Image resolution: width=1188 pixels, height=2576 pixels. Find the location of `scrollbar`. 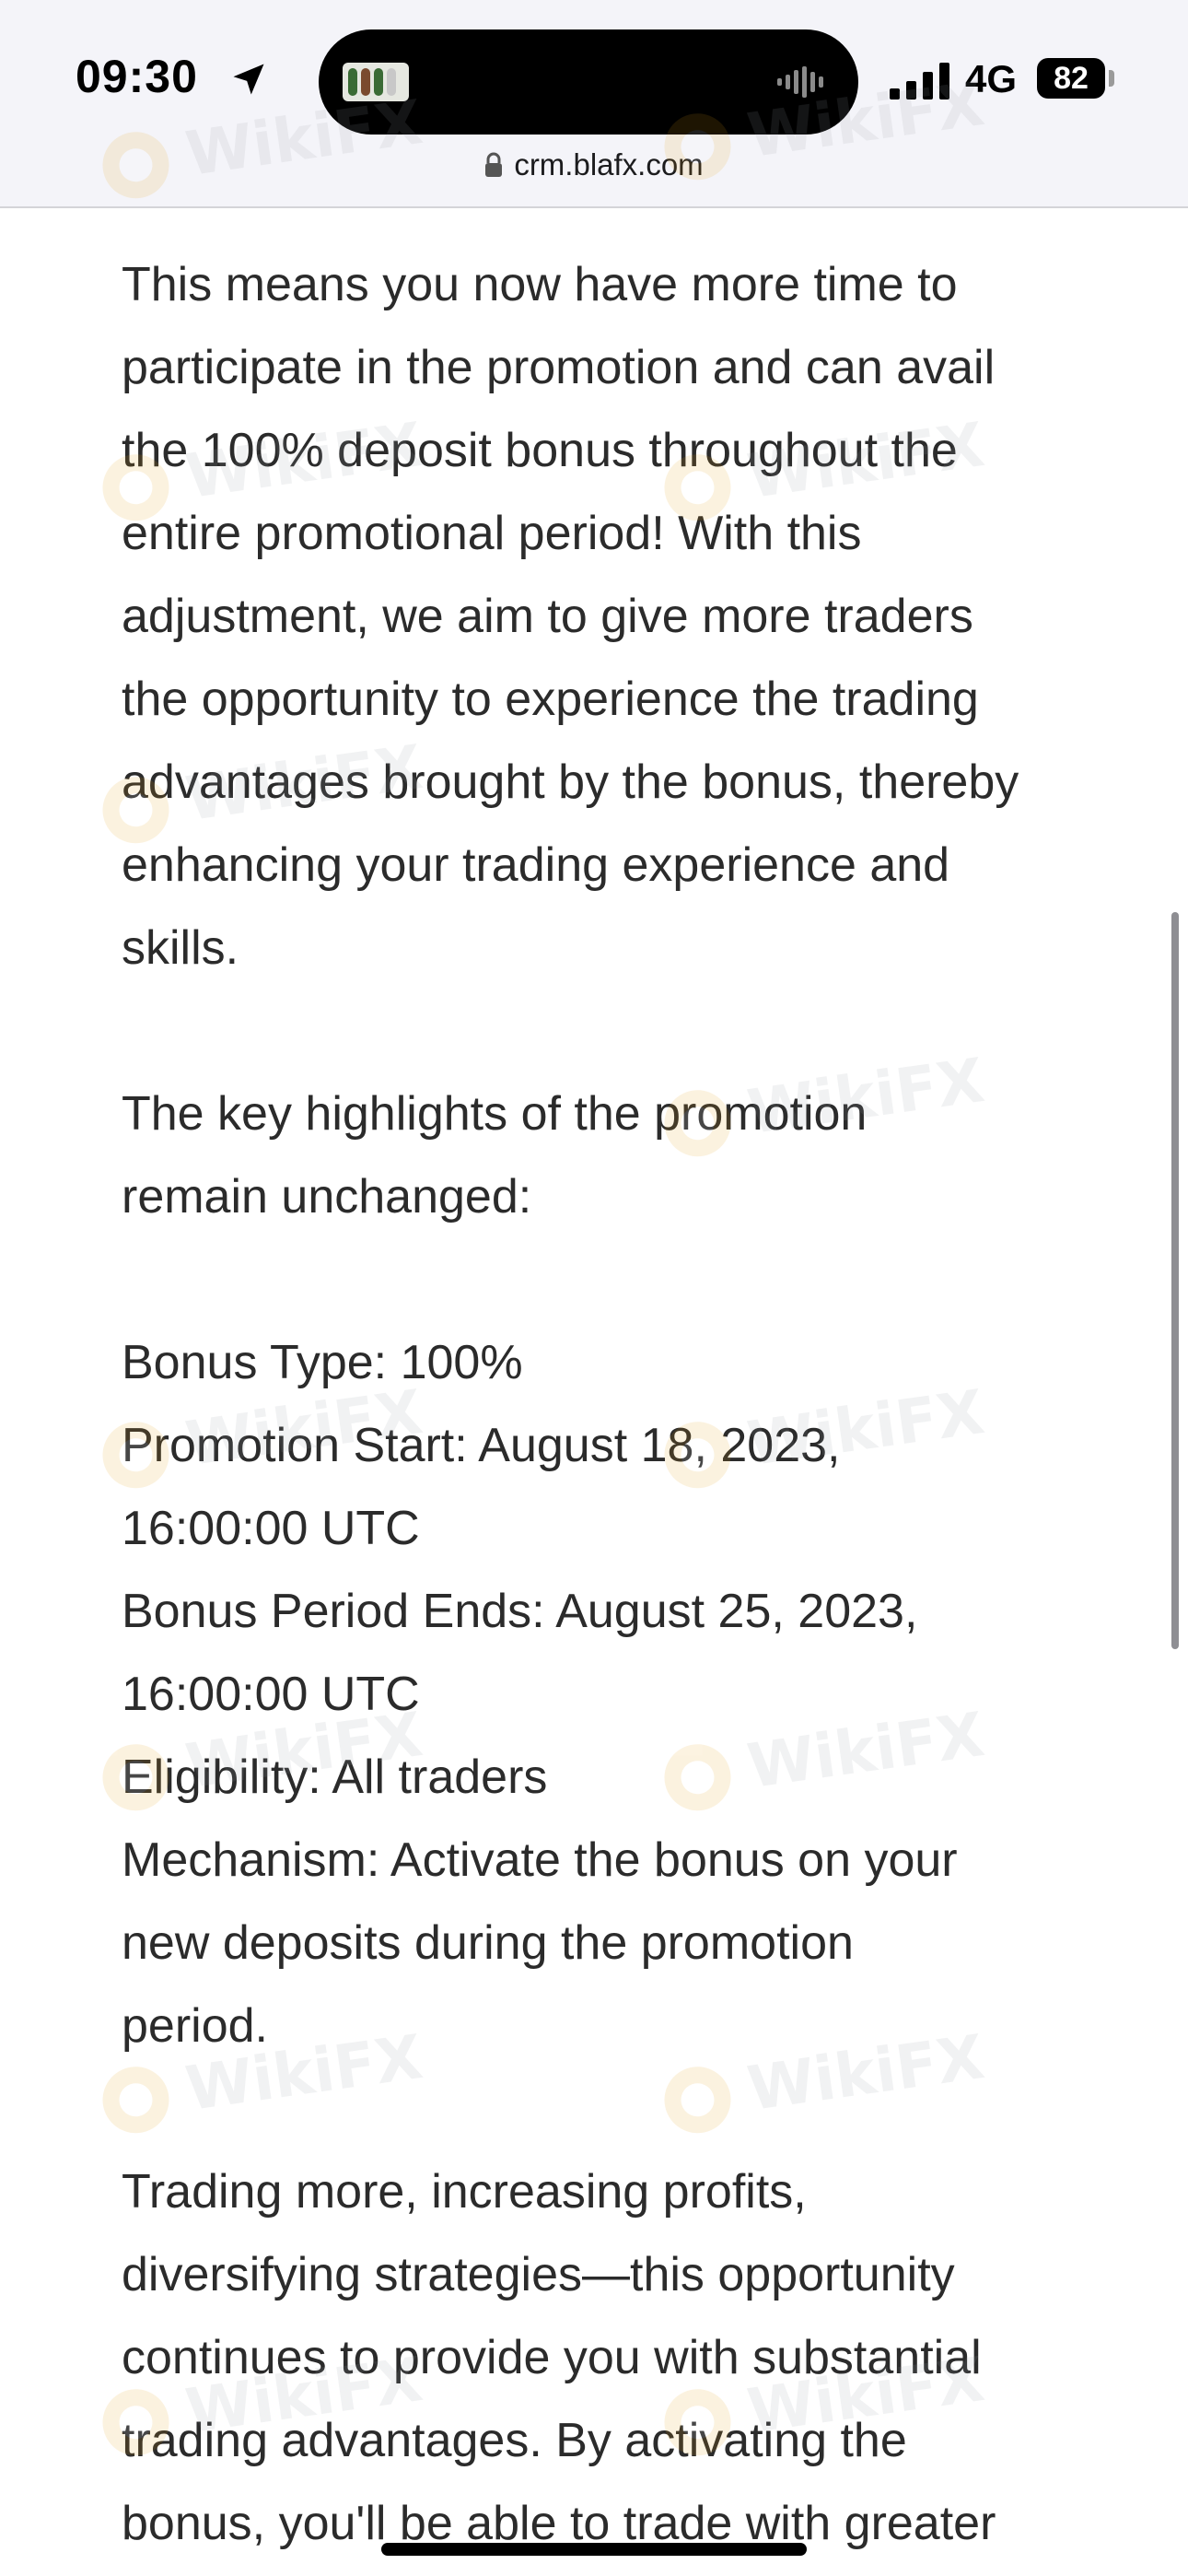

scrollbar is located at coordinates (1175, 1280).